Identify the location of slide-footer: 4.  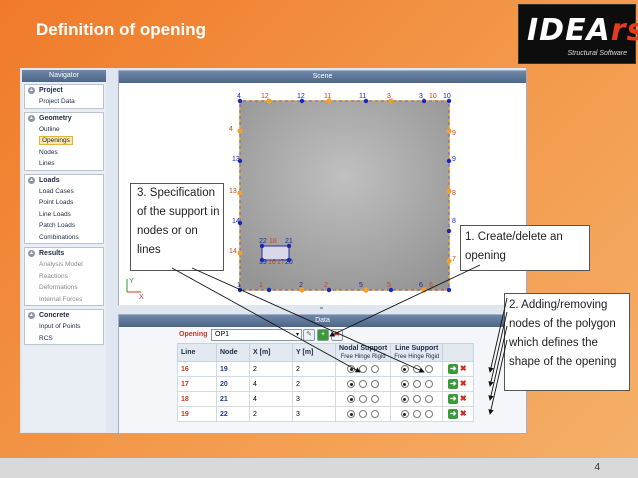
(319, 468).